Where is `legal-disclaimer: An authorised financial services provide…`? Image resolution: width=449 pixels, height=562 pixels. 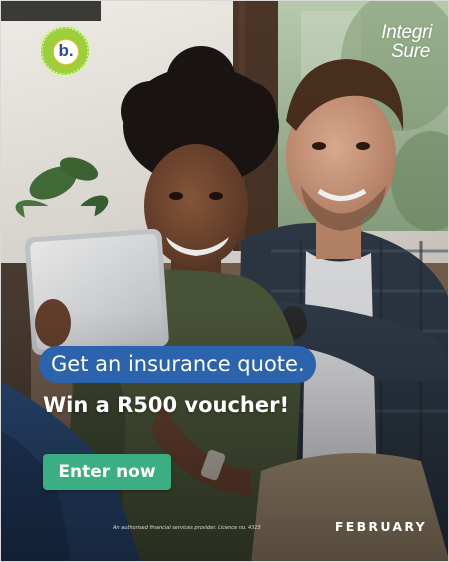
legal-disclaimer: An authorised financial services provide… is located at coordinates (187, 528).